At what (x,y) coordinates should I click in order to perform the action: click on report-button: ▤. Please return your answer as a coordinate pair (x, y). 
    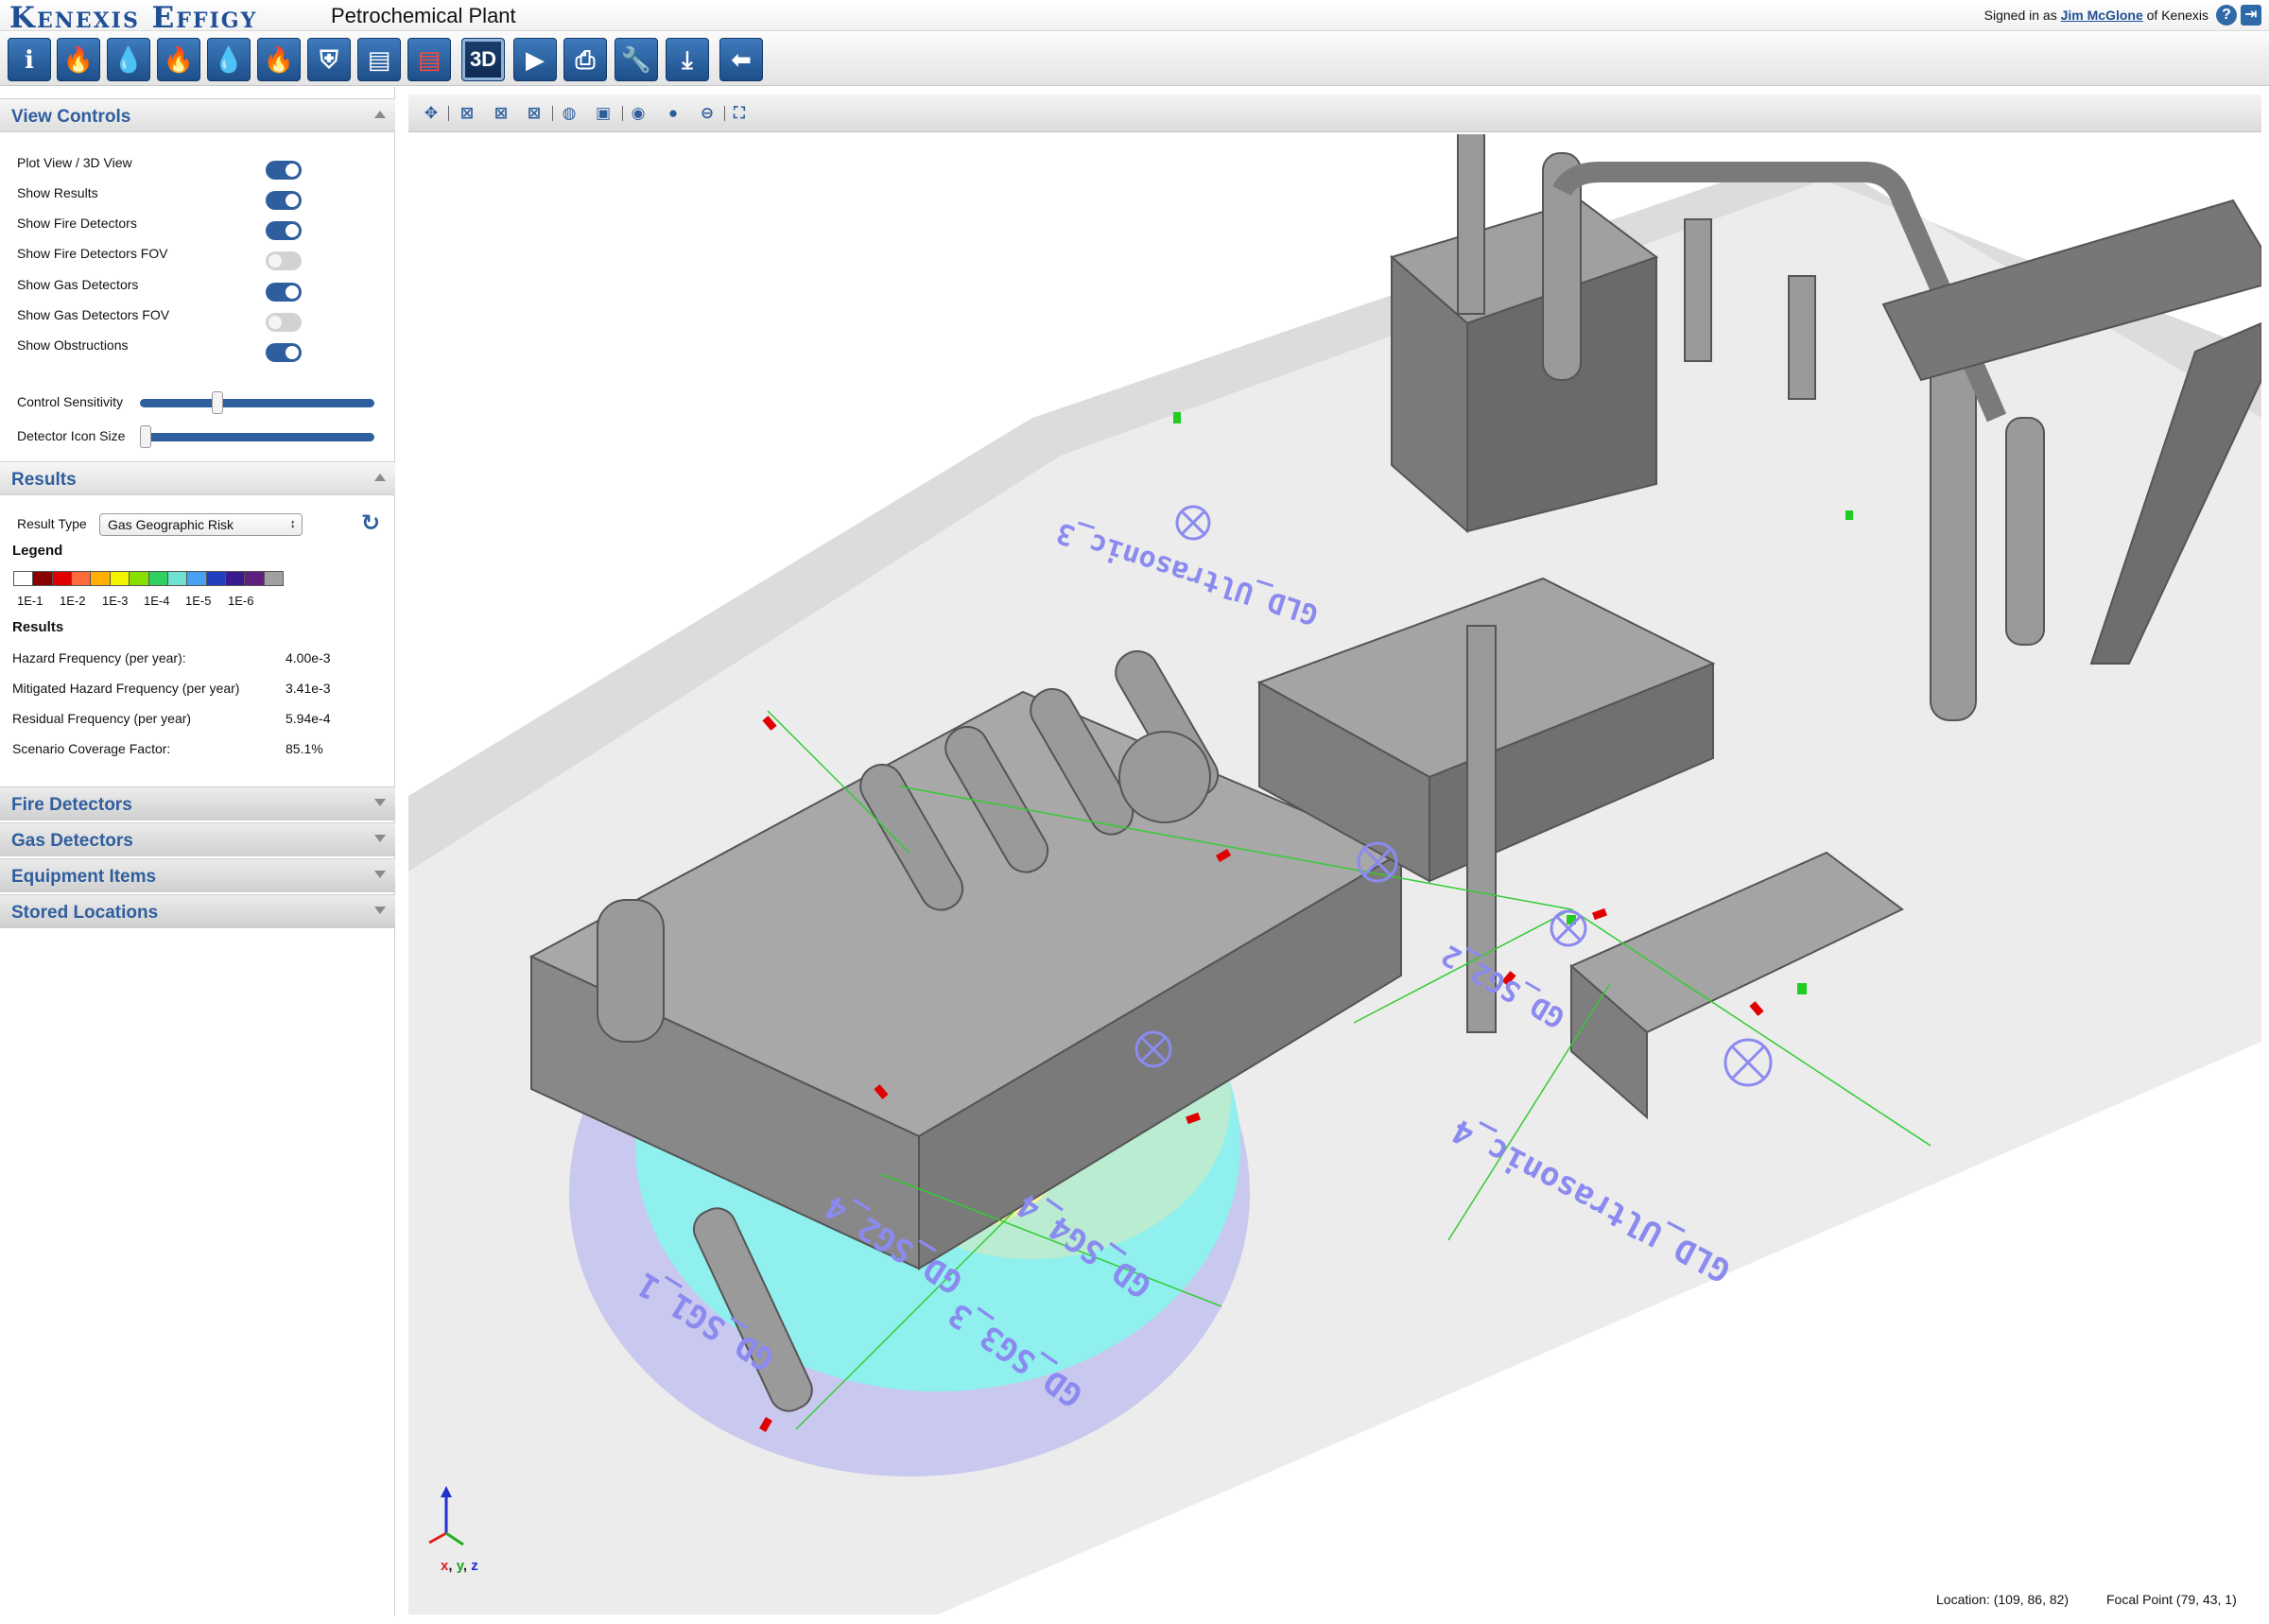
    Looking at the image, I should click on (379, 59).